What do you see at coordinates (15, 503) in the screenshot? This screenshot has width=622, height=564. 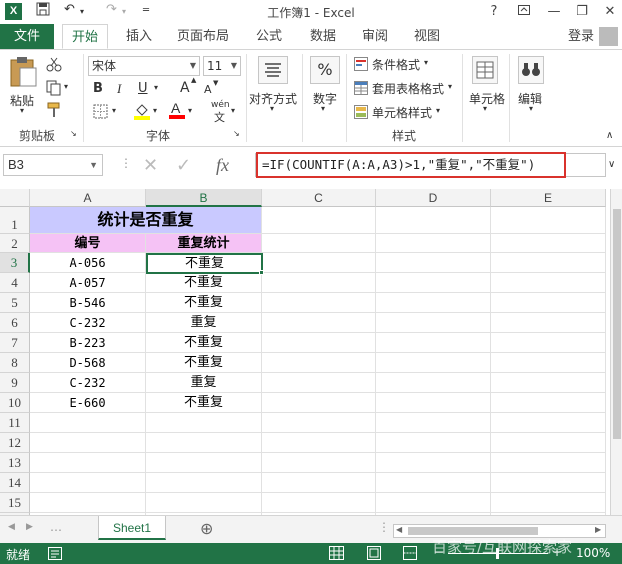 I see `row-header: 15` at bounding box center [15, 503].